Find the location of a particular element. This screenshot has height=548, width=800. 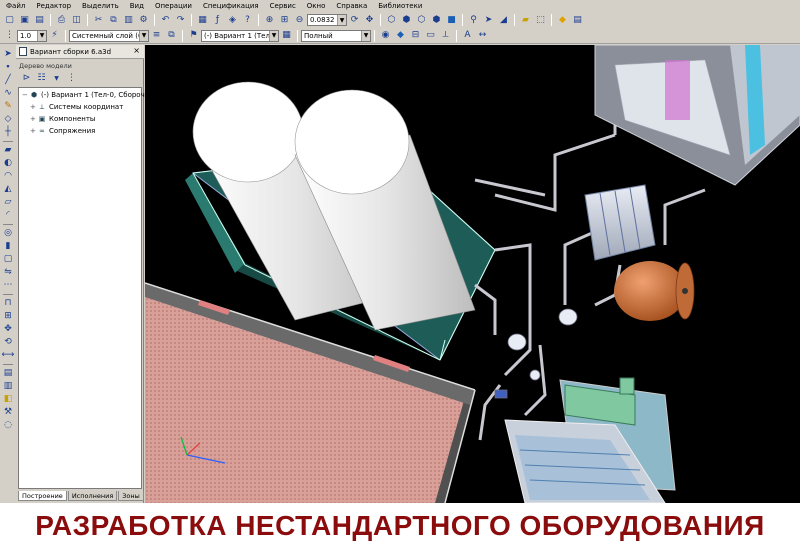

tab-zones: Зоны is located at coordinates (131, 496).